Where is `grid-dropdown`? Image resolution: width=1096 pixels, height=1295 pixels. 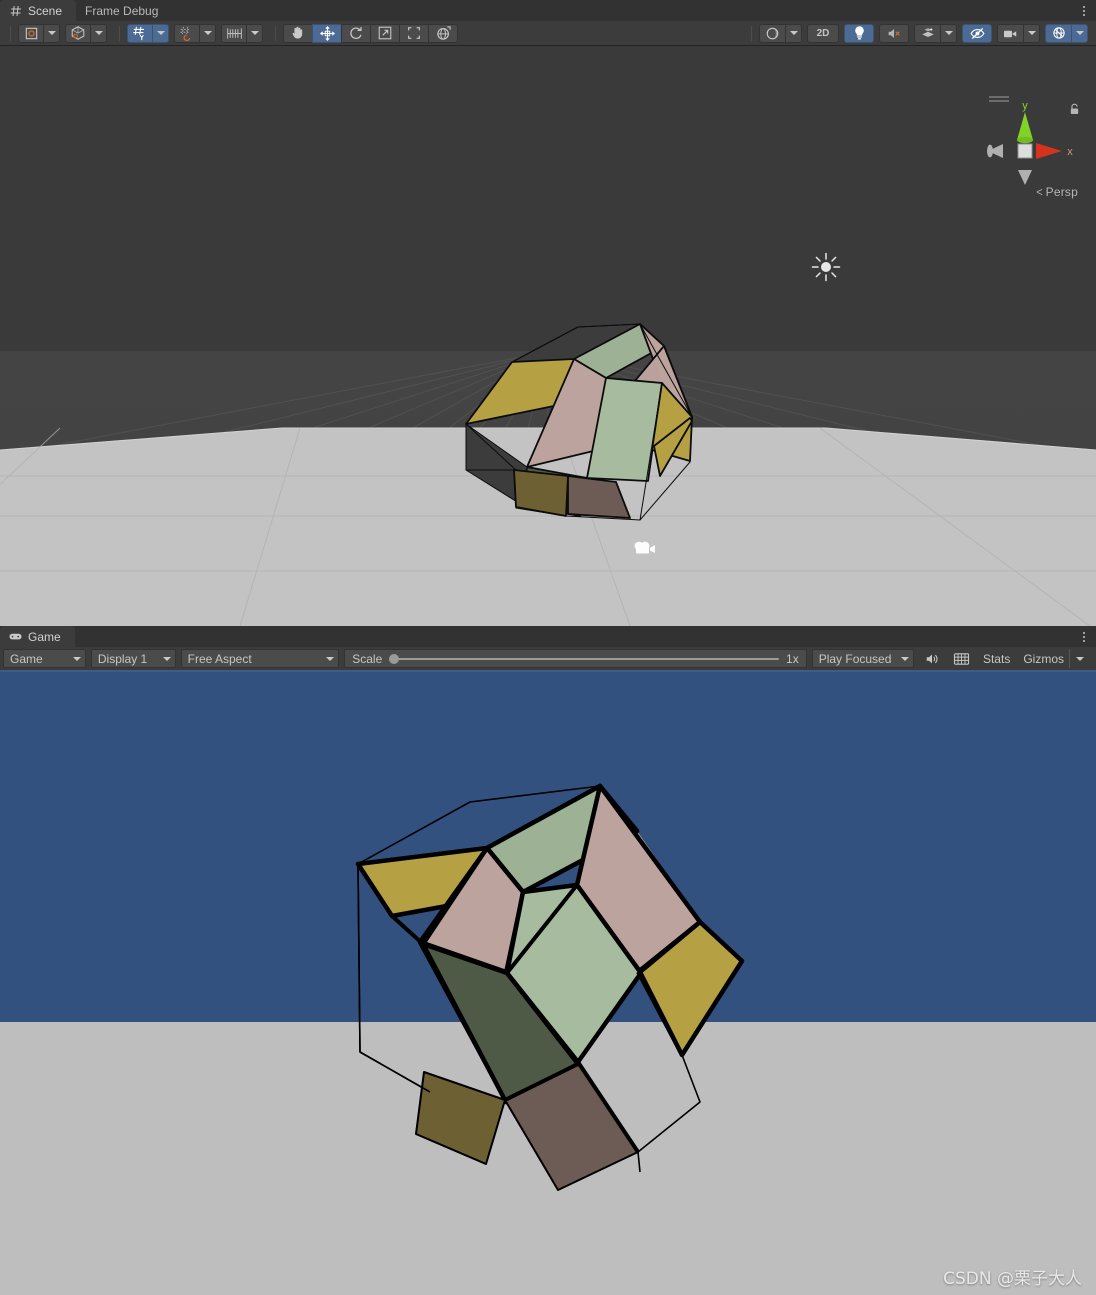
grid-dropdown is located at coordinates (160, 33).